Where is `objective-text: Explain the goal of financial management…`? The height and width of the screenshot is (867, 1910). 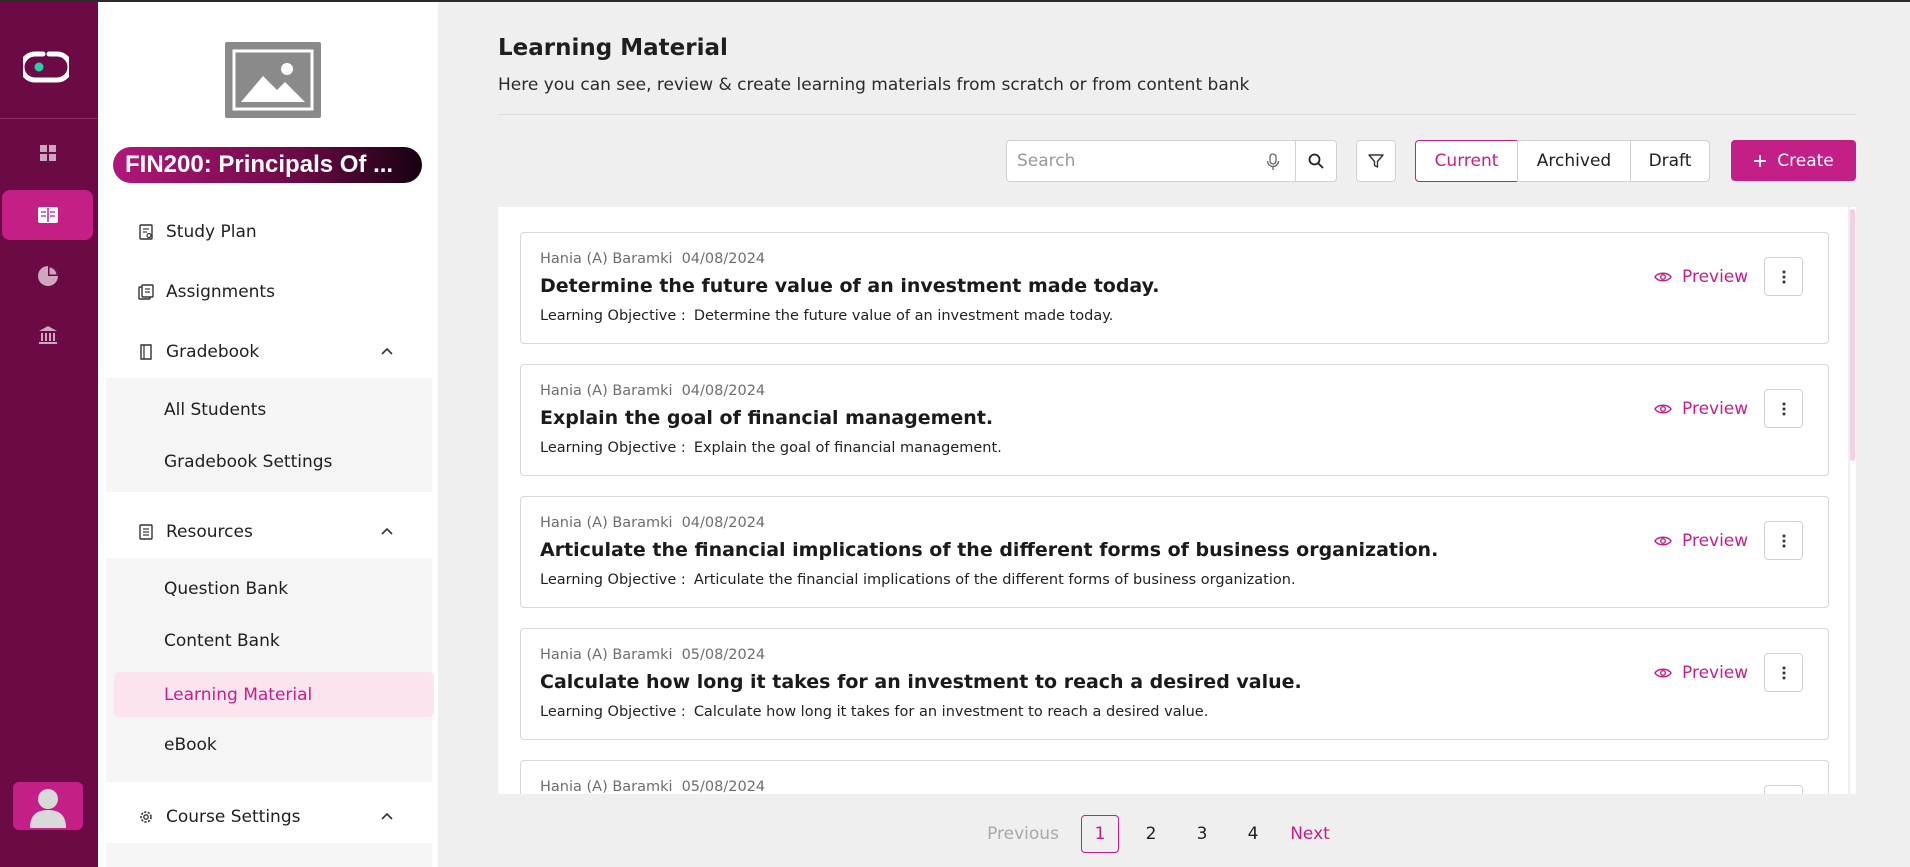 objective-text: Explain the goal of financial management… is located at coordinates (847, 448).